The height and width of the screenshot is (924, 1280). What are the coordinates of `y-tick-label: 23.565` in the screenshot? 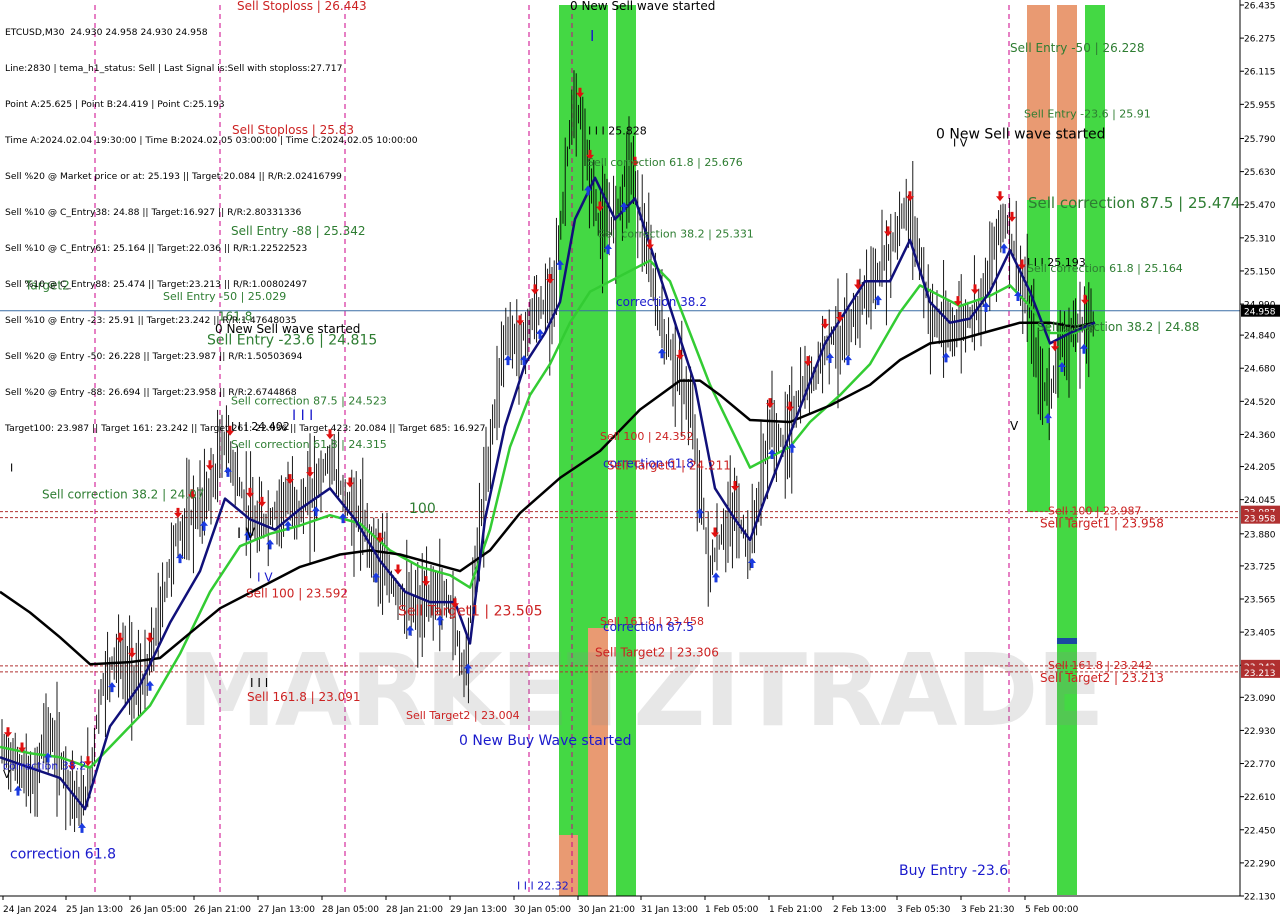 It's located at (1260, 601).